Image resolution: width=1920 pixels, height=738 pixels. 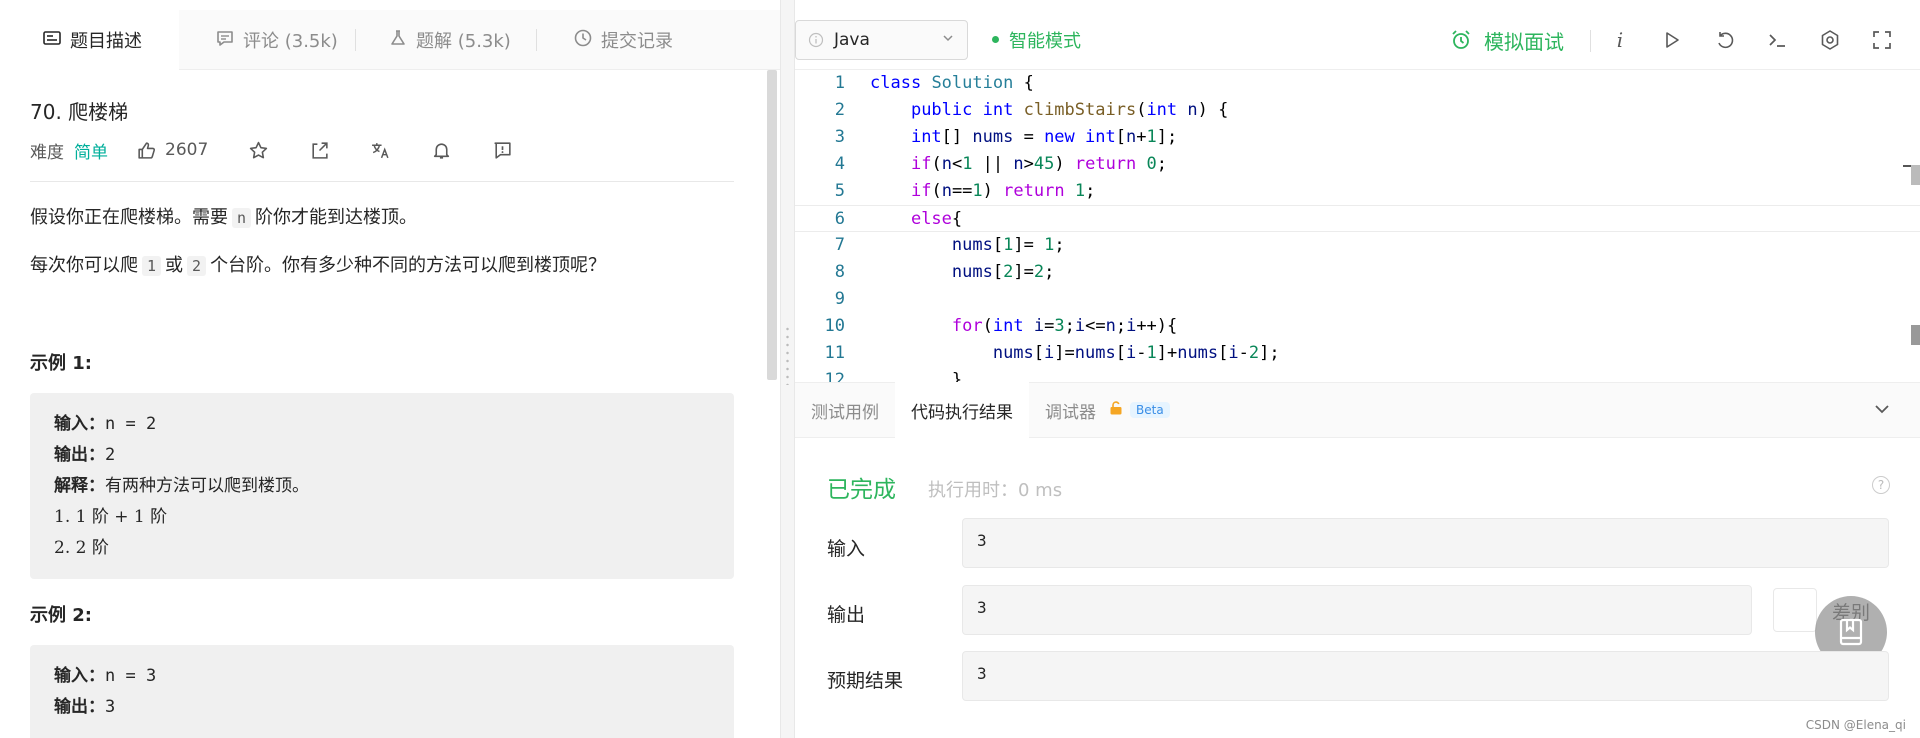 I want to click on input-label: 输入, so click(x=846, y=549).